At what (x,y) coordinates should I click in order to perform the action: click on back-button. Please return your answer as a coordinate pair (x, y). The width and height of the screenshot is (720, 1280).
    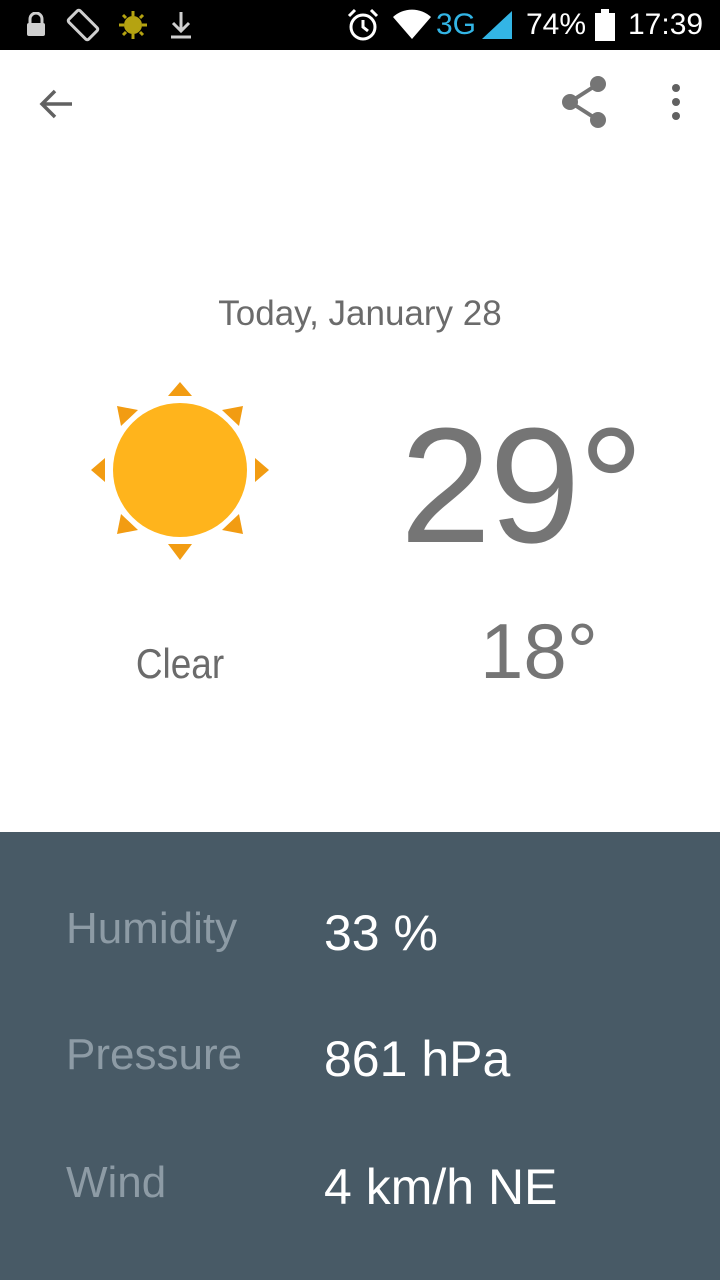
    Looking at the image, I should click on (56, 106).